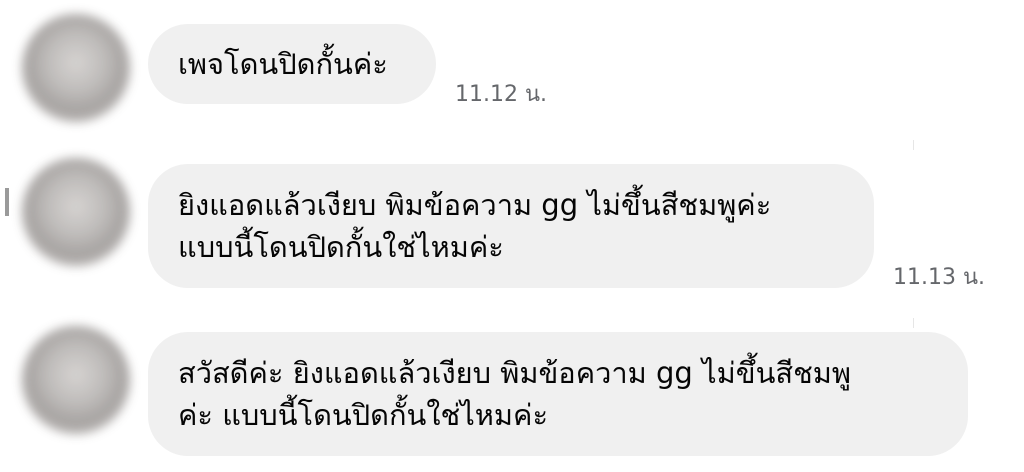 The width and height of the screenshot is (1024, 472). I want to click on message-bubble: เพจโดนปิดกั้นค่ะ, so click(292, 64).